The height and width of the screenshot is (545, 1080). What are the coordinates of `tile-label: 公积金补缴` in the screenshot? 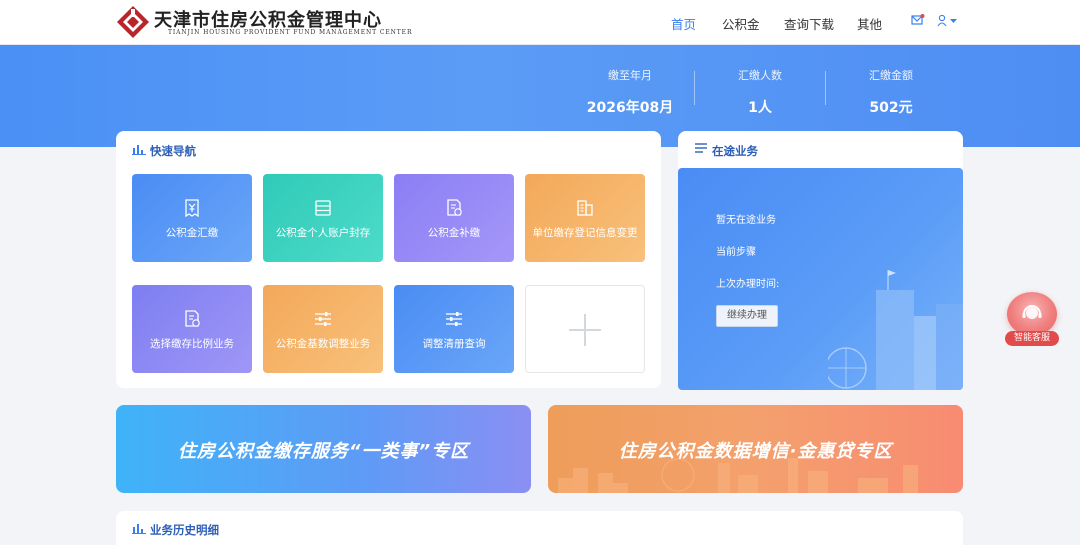 It's located at (454, 233).